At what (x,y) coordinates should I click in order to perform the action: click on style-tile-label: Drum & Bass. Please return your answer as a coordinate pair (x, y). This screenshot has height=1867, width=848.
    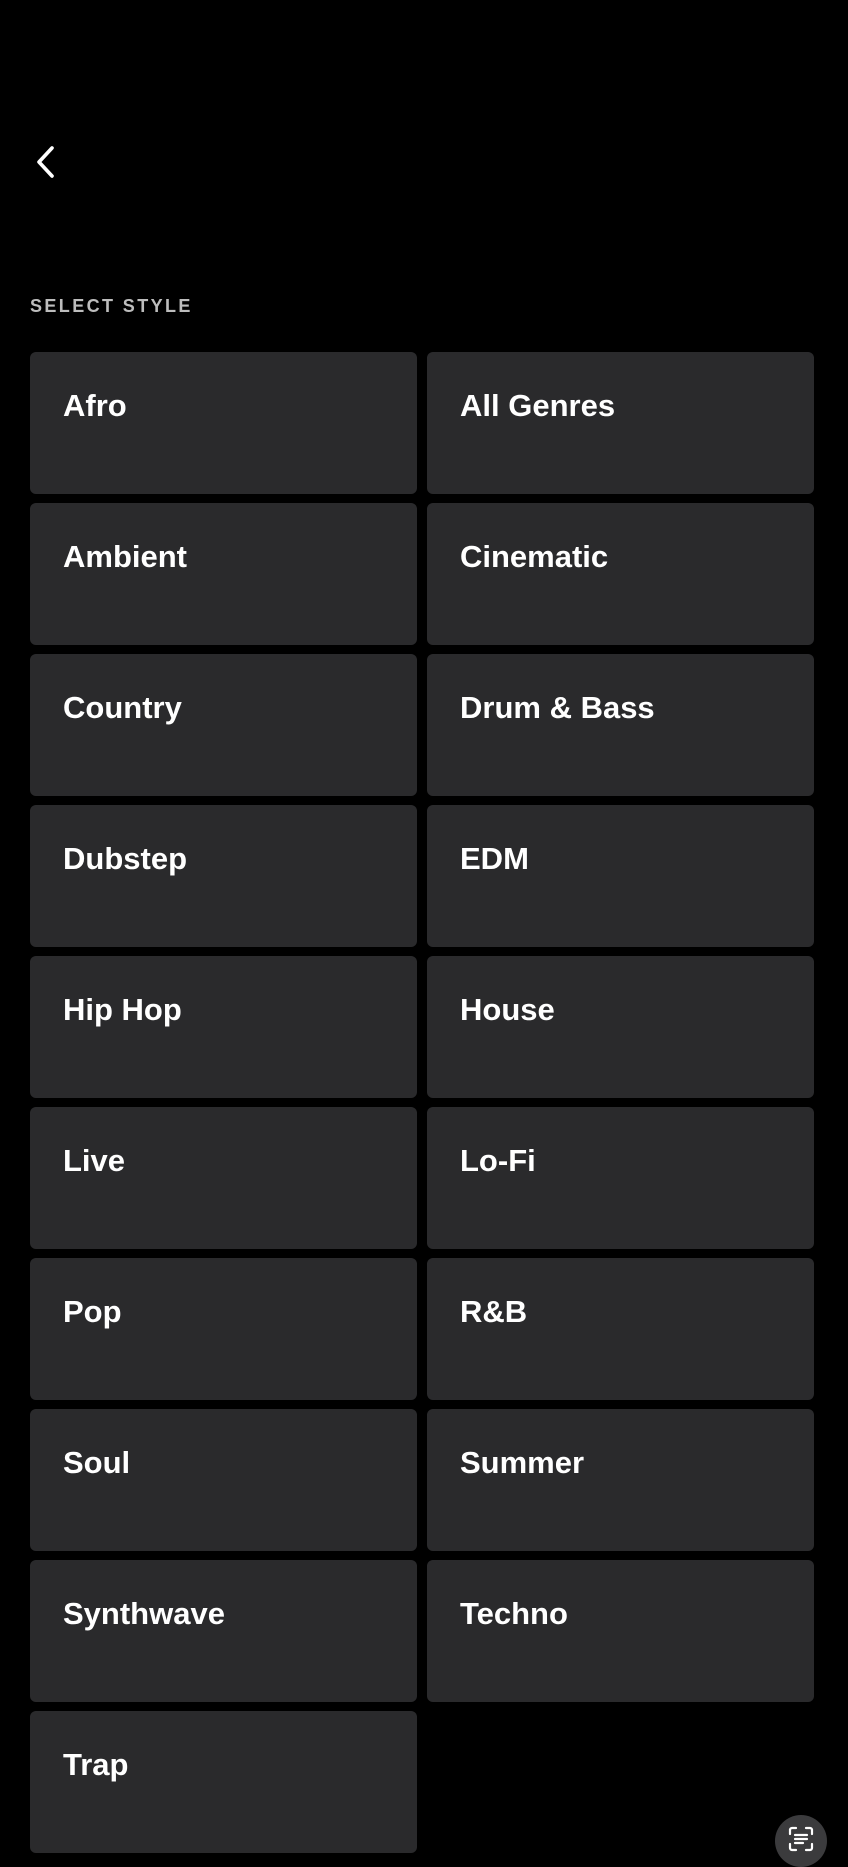
    Looking at the image, I should click on (557, 707).